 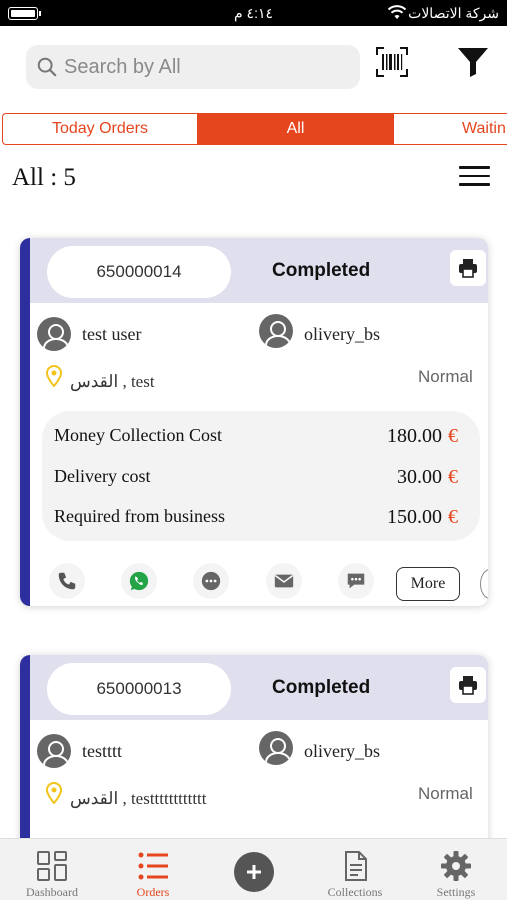 What do you see at coordinates (112, 381) in the screenshot?
I see `delivery-address: القدس , test` at bounding box center [112, 381].